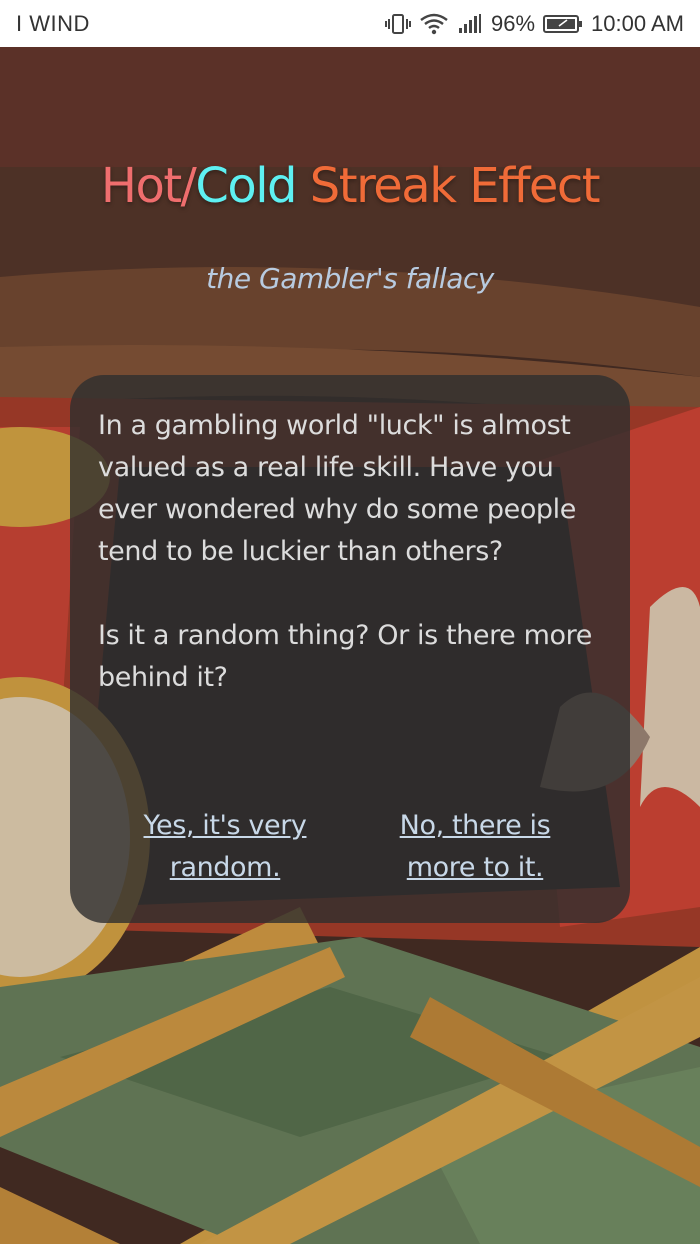 The image size is (700, 1244). Describe the element at coordinates (513, 23) in the screenshot. I see `battery-percent: 96%` at that location.